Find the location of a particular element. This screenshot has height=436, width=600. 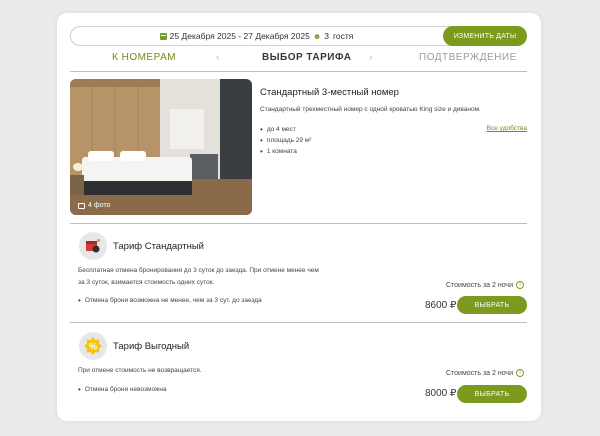

step-tariff-selection: ВЫБОР ТАРИФА is located at coordinates (307, 57).